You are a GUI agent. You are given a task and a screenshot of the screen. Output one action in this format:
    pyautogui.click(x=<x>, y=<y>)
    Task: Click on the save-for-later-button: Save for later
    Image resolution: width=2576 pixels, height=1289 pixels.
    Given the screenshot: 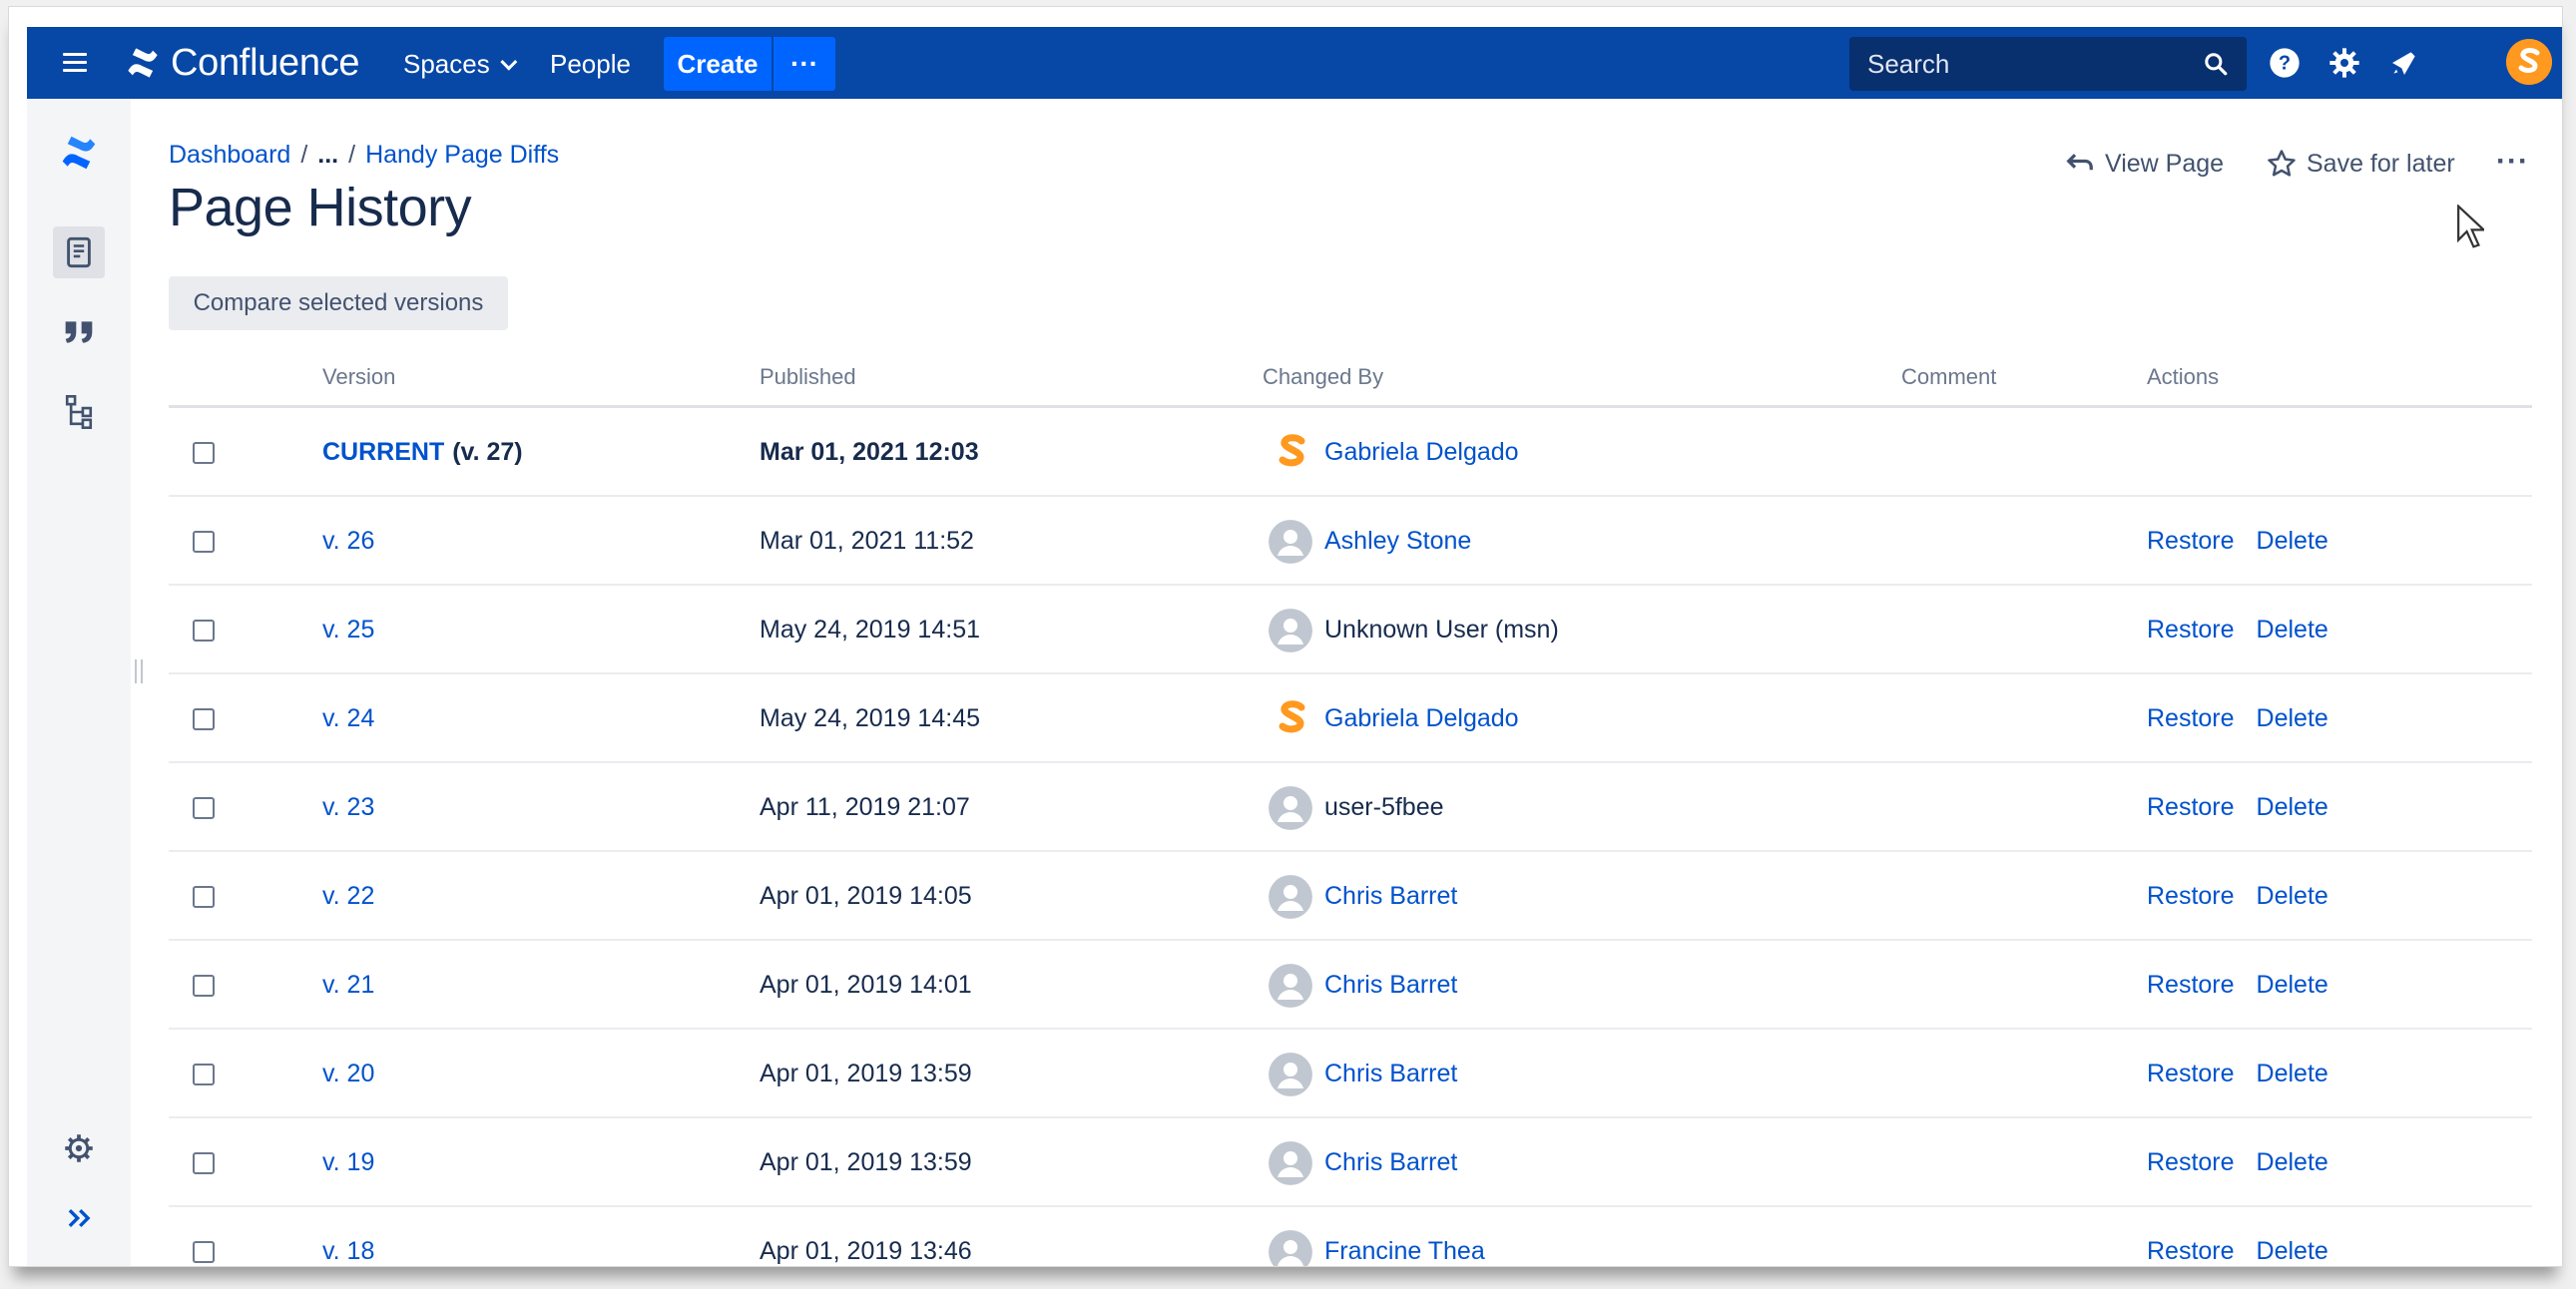 What is the action you would take?
    pyautogui.click(x=2361, y=164)
    